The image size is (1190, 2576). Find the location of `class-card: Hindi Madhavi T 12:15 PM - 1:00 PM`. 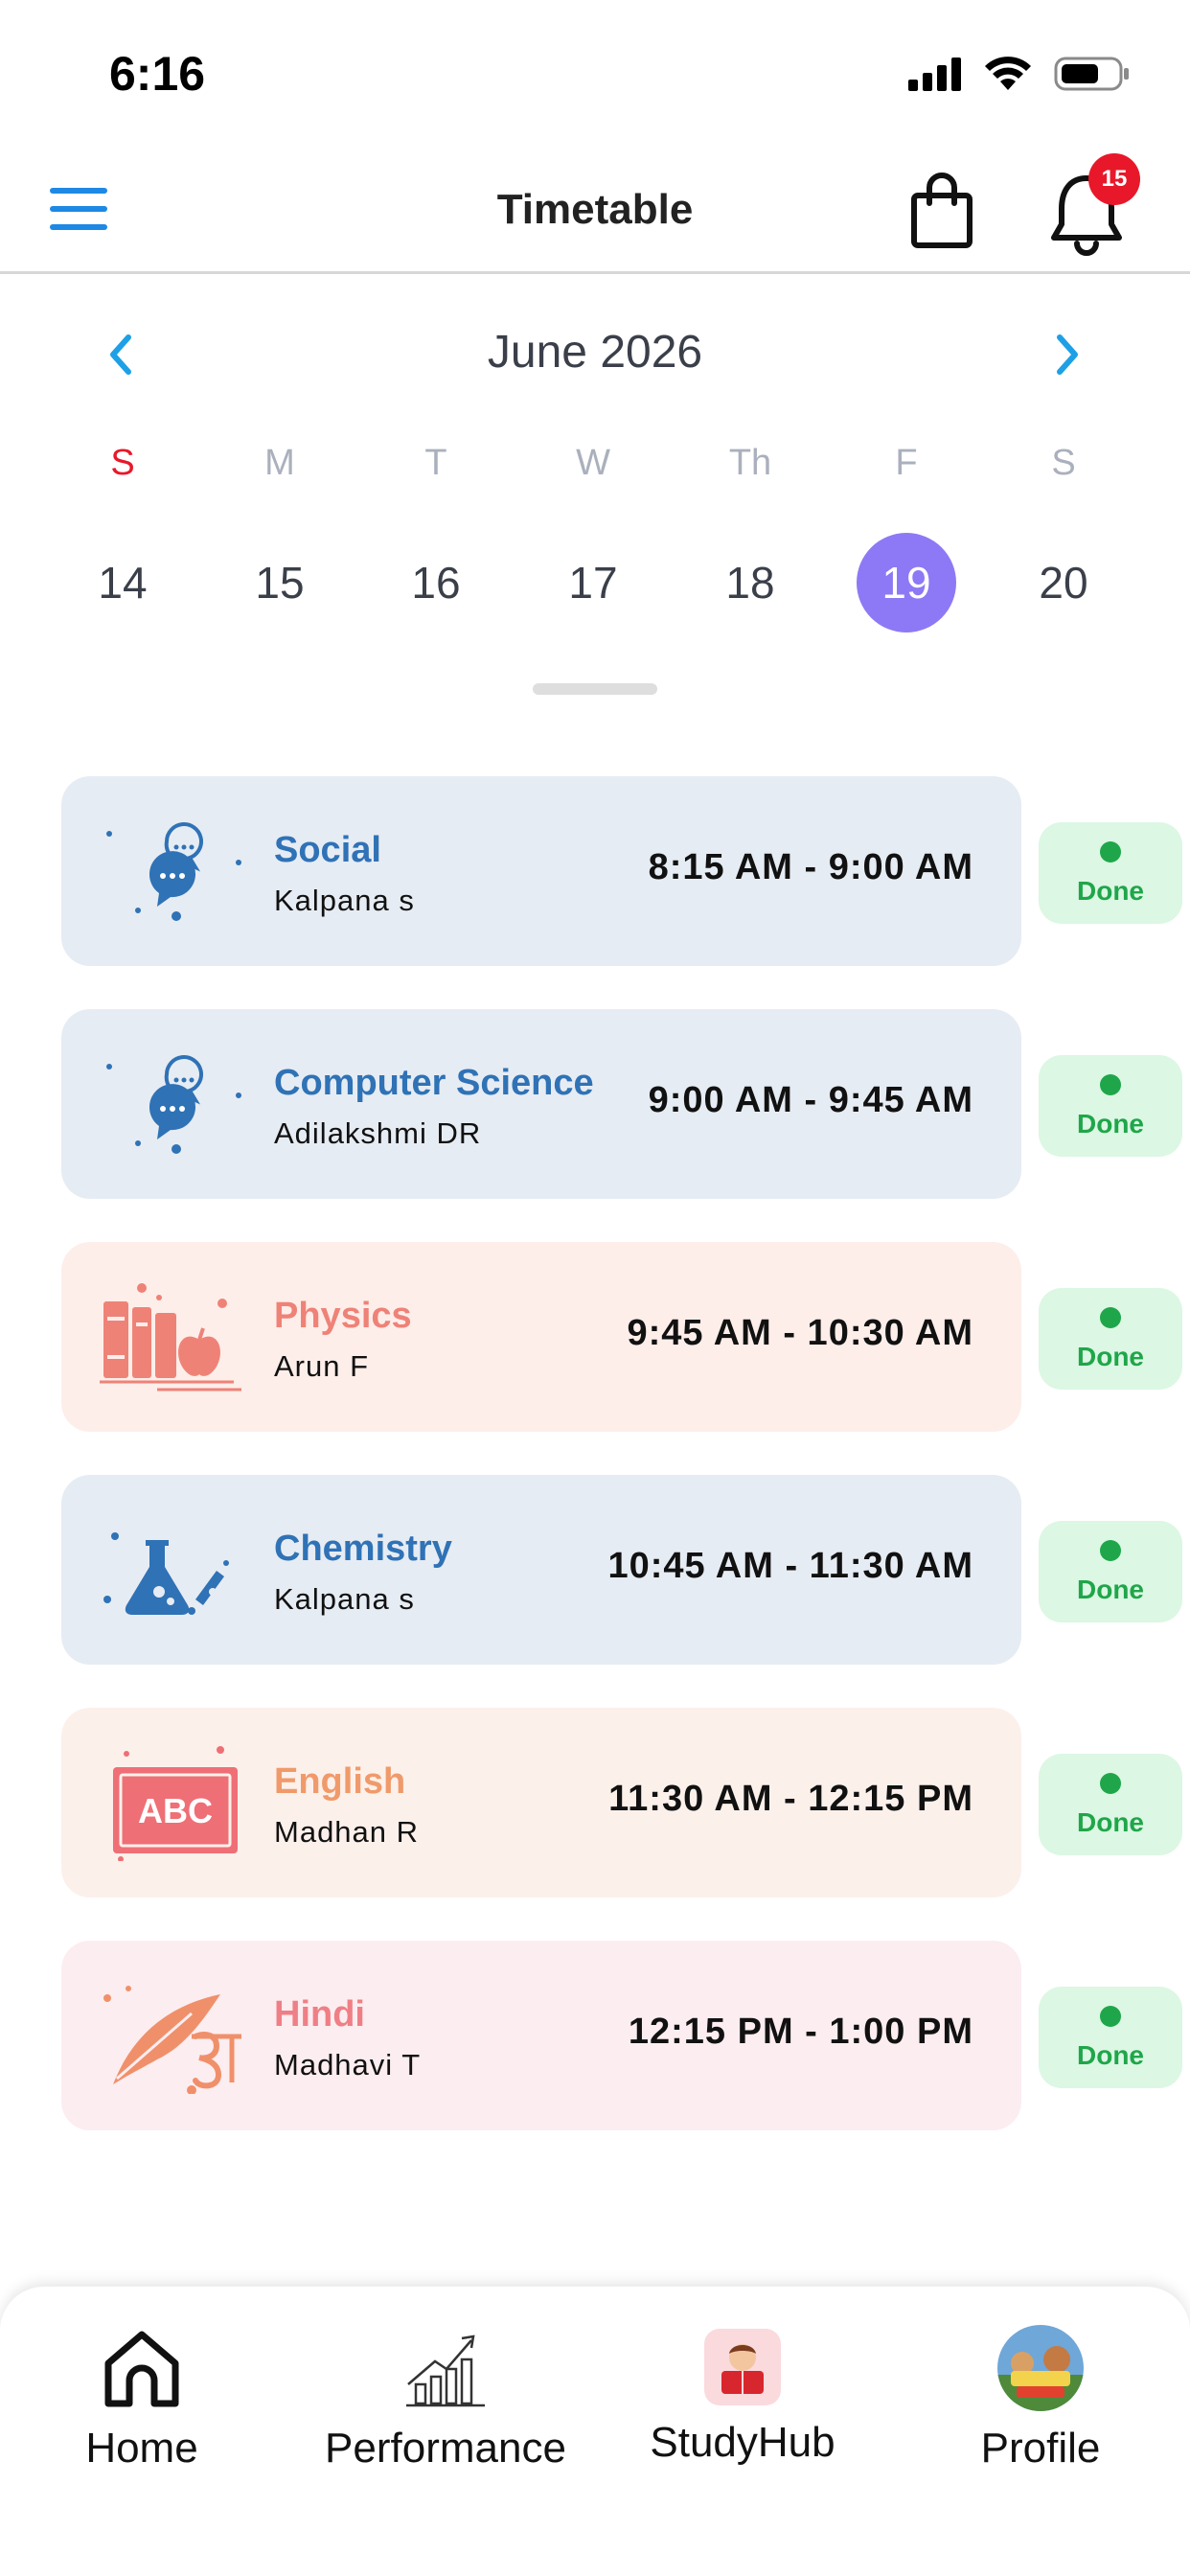

class-card: Hindi Madhavi T 12:15 PM - 1:00 PM is located at coordinates (541, 2035).